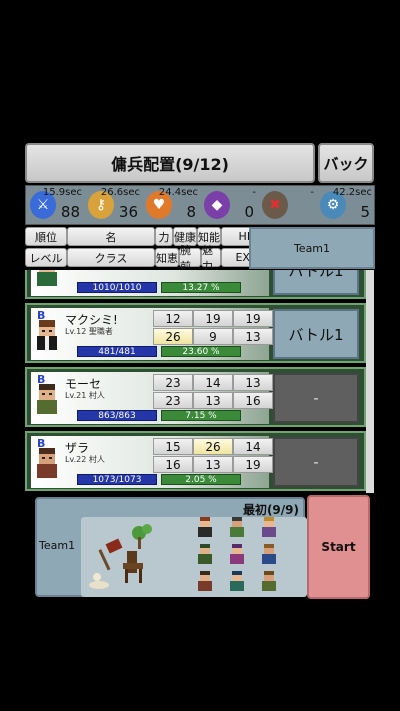 The width and height of the screenshot is (400, 711). What do you see at coordinates (46, 236) in the screenshot?
I see `sort-rank-button: 順位` at bounding box center [46, 236].